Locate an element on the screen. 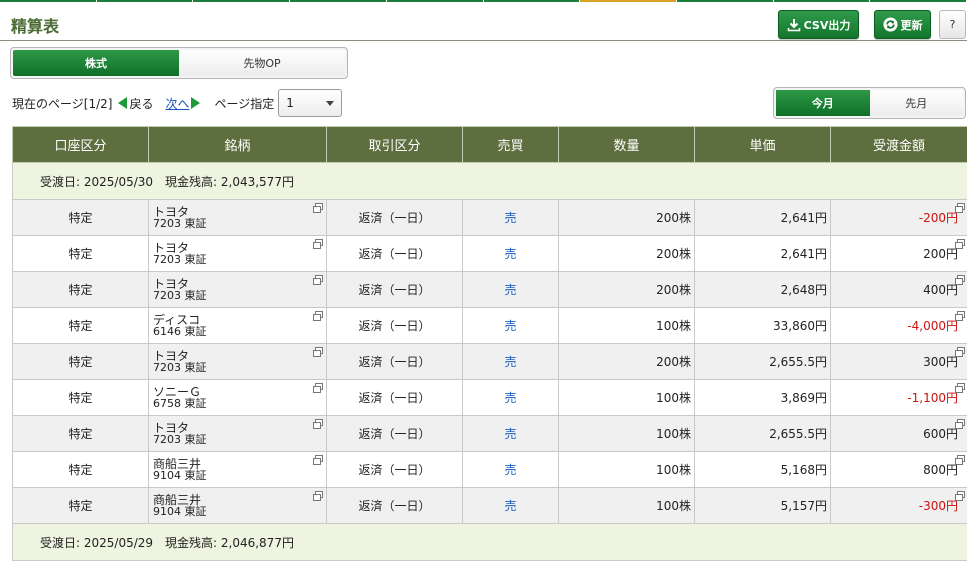 The height and width of the screenshot is (561, 967). amount-cell: 800円 is located at coordinates (899, 470).